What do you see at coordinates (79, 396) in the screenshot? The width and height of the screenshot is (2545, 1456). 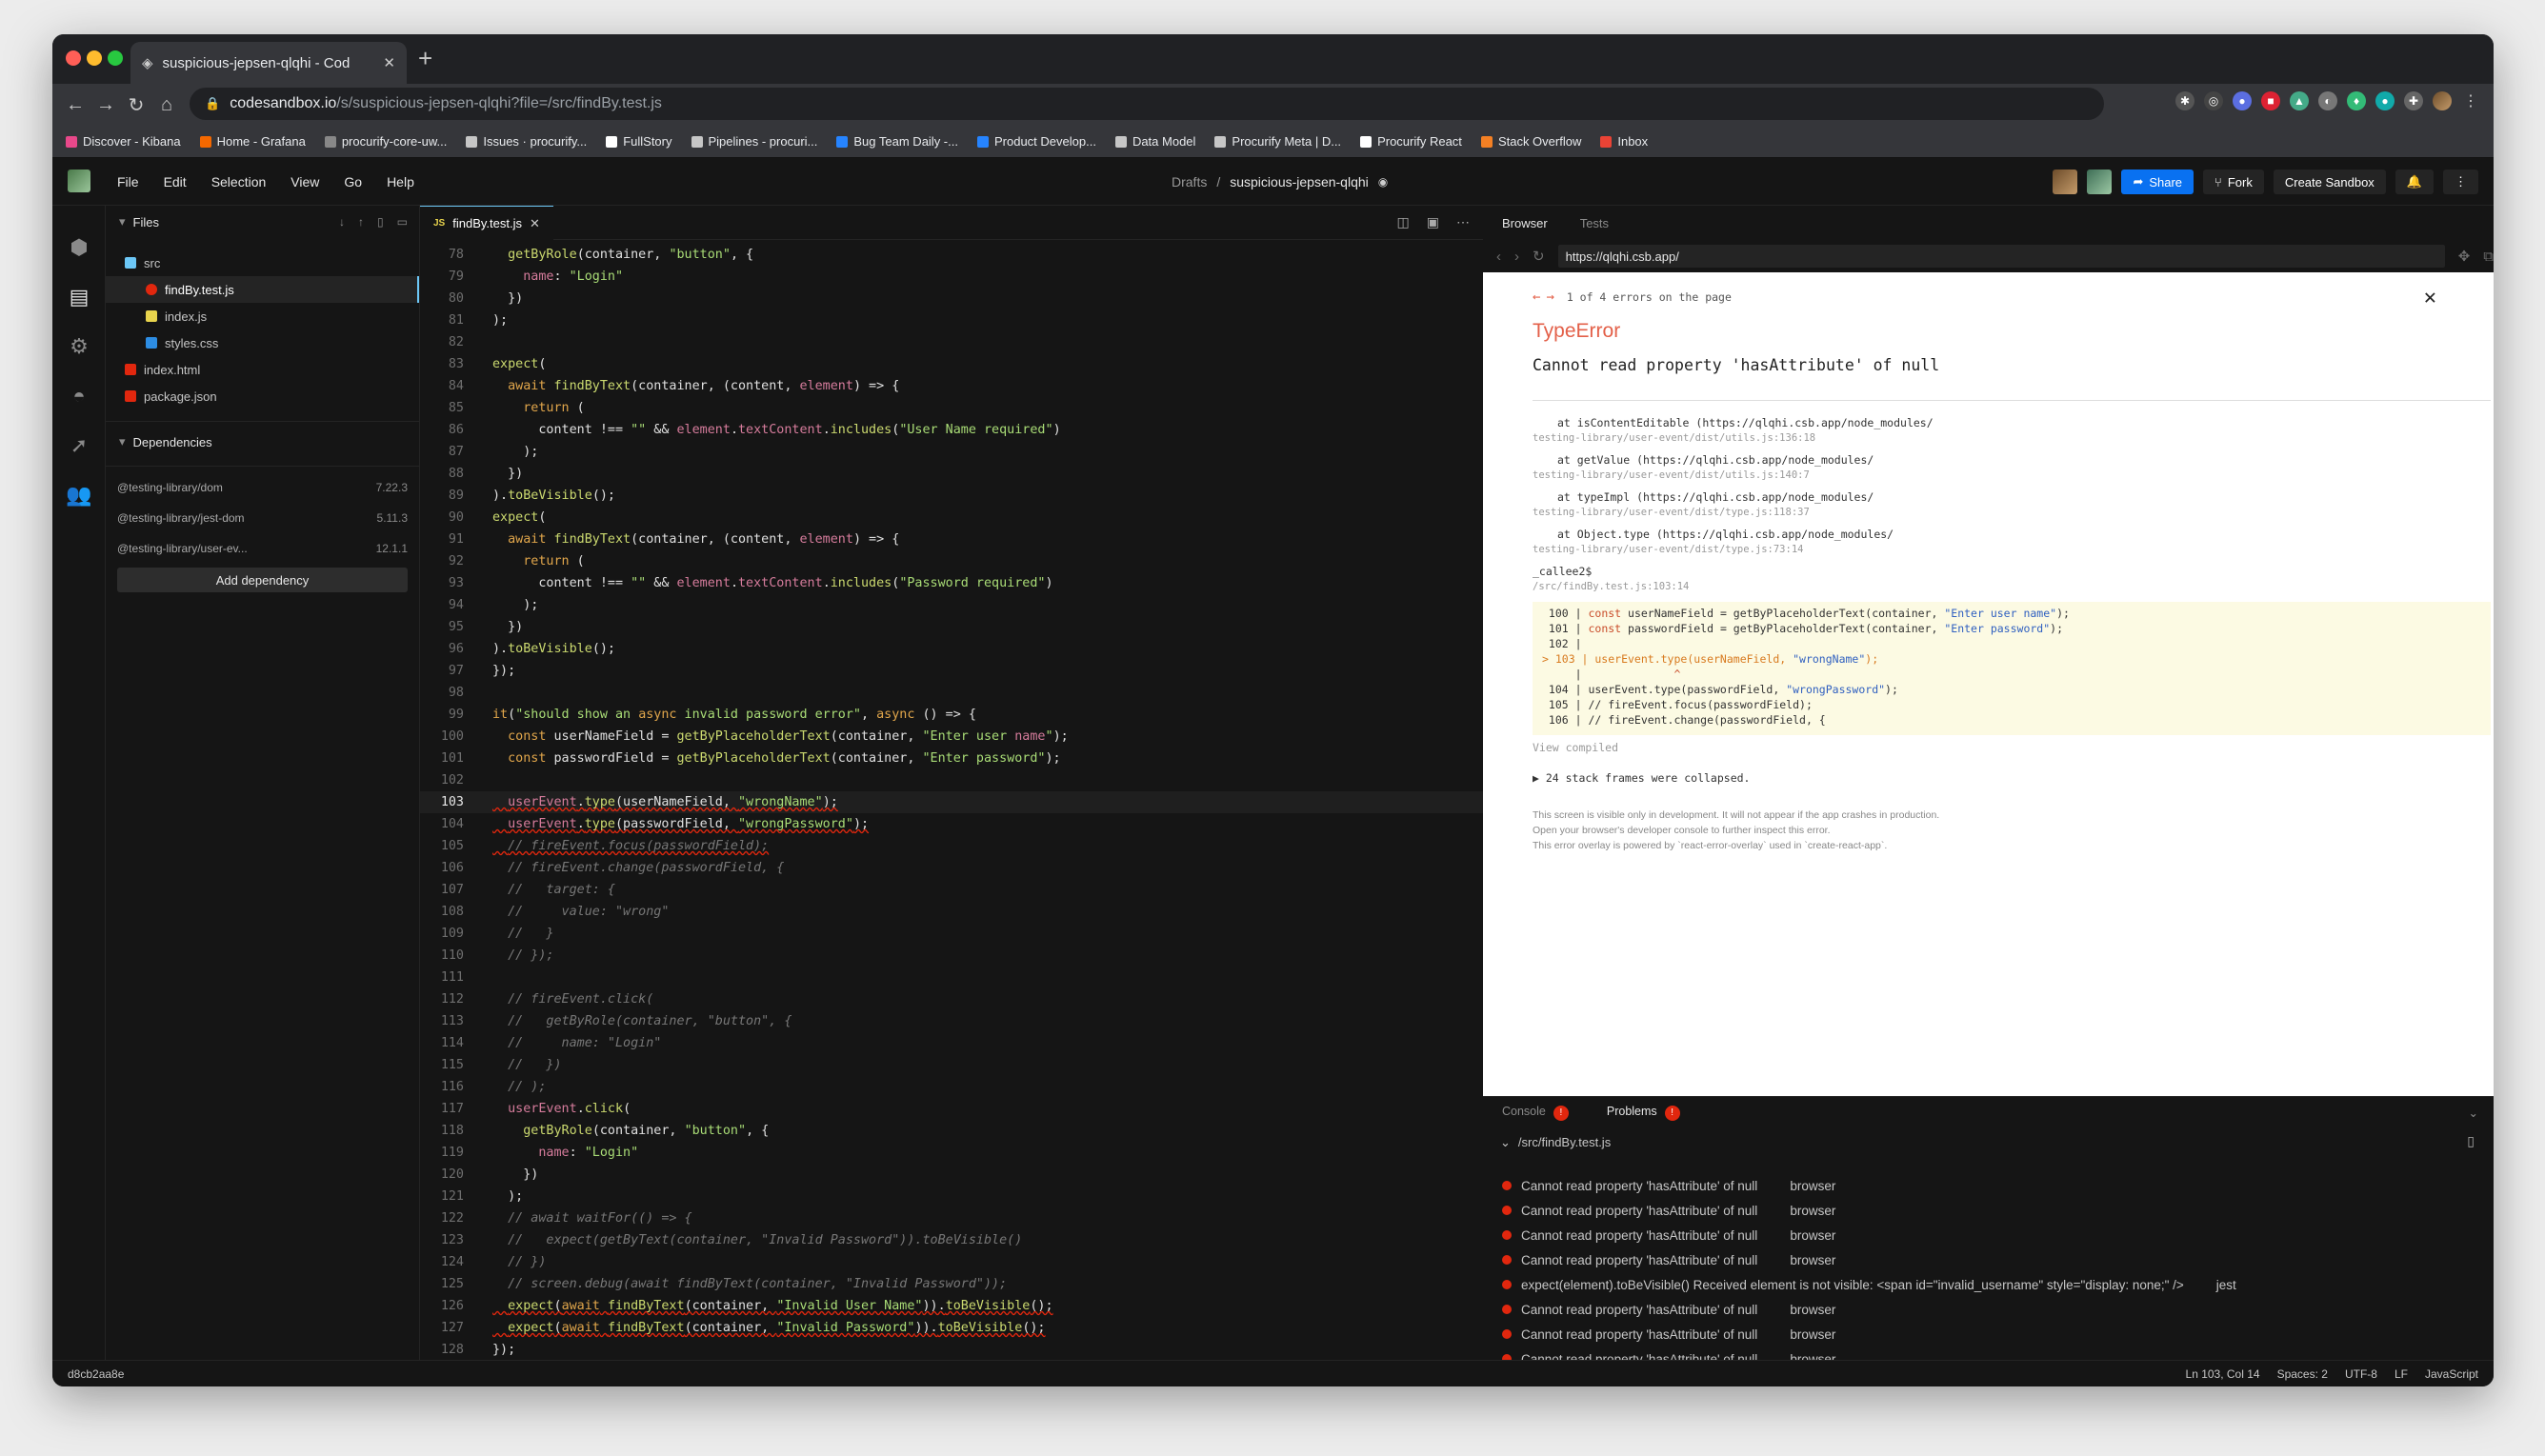 I see `github-icon: ◓` at bounding box center [79, 396].